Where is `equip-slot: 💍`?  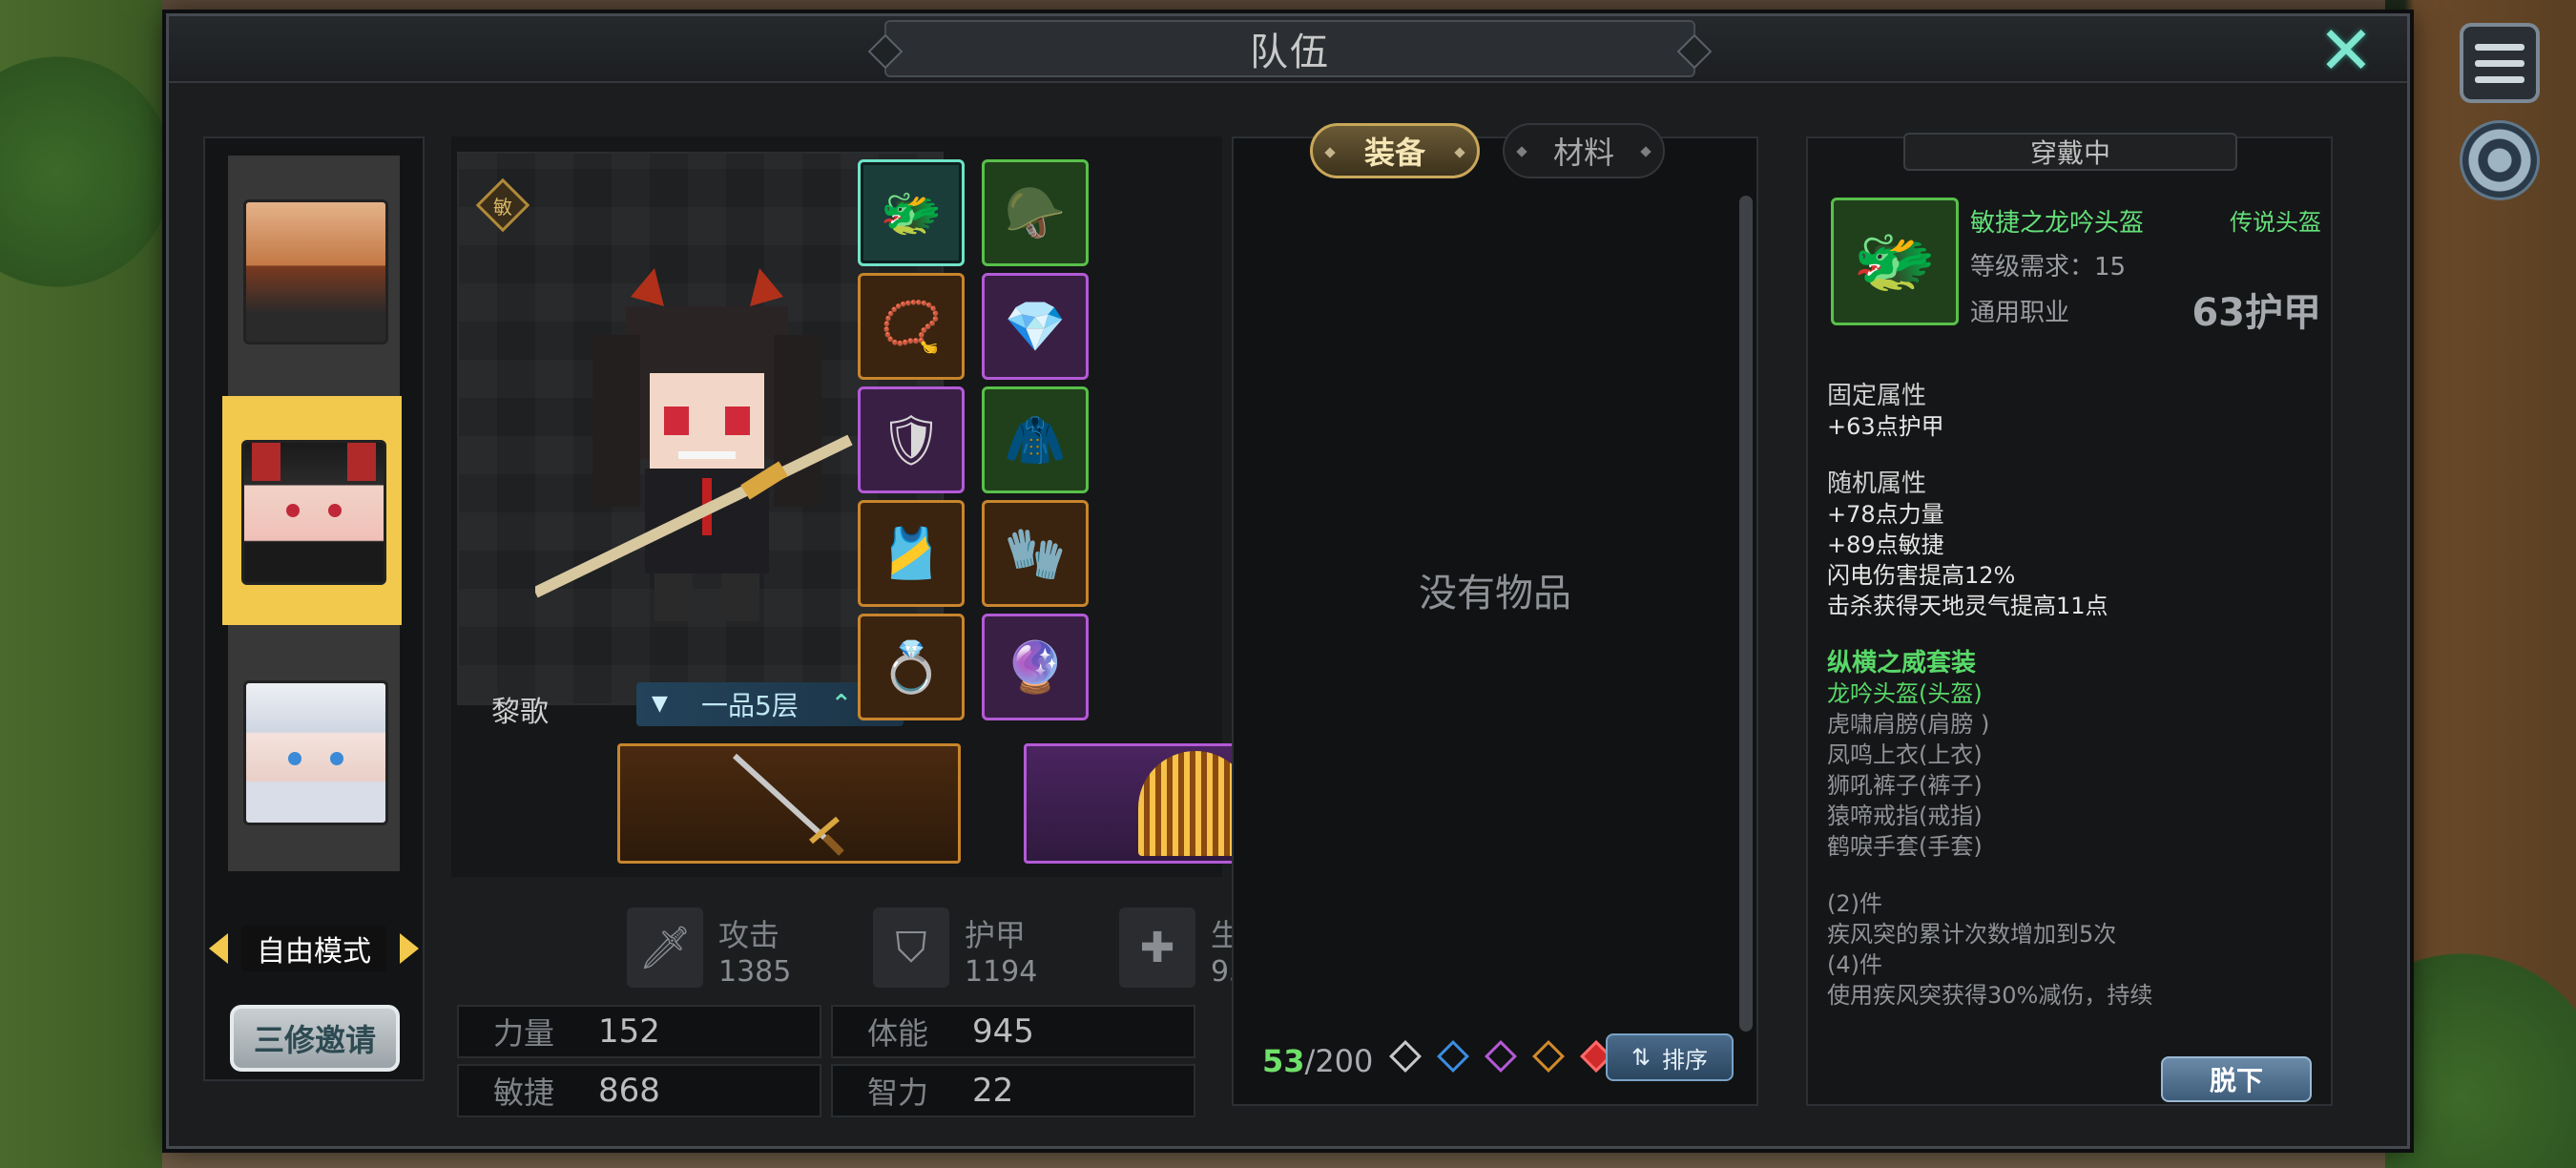 equip-slot: 💍 is located at coordinates (911, 667).